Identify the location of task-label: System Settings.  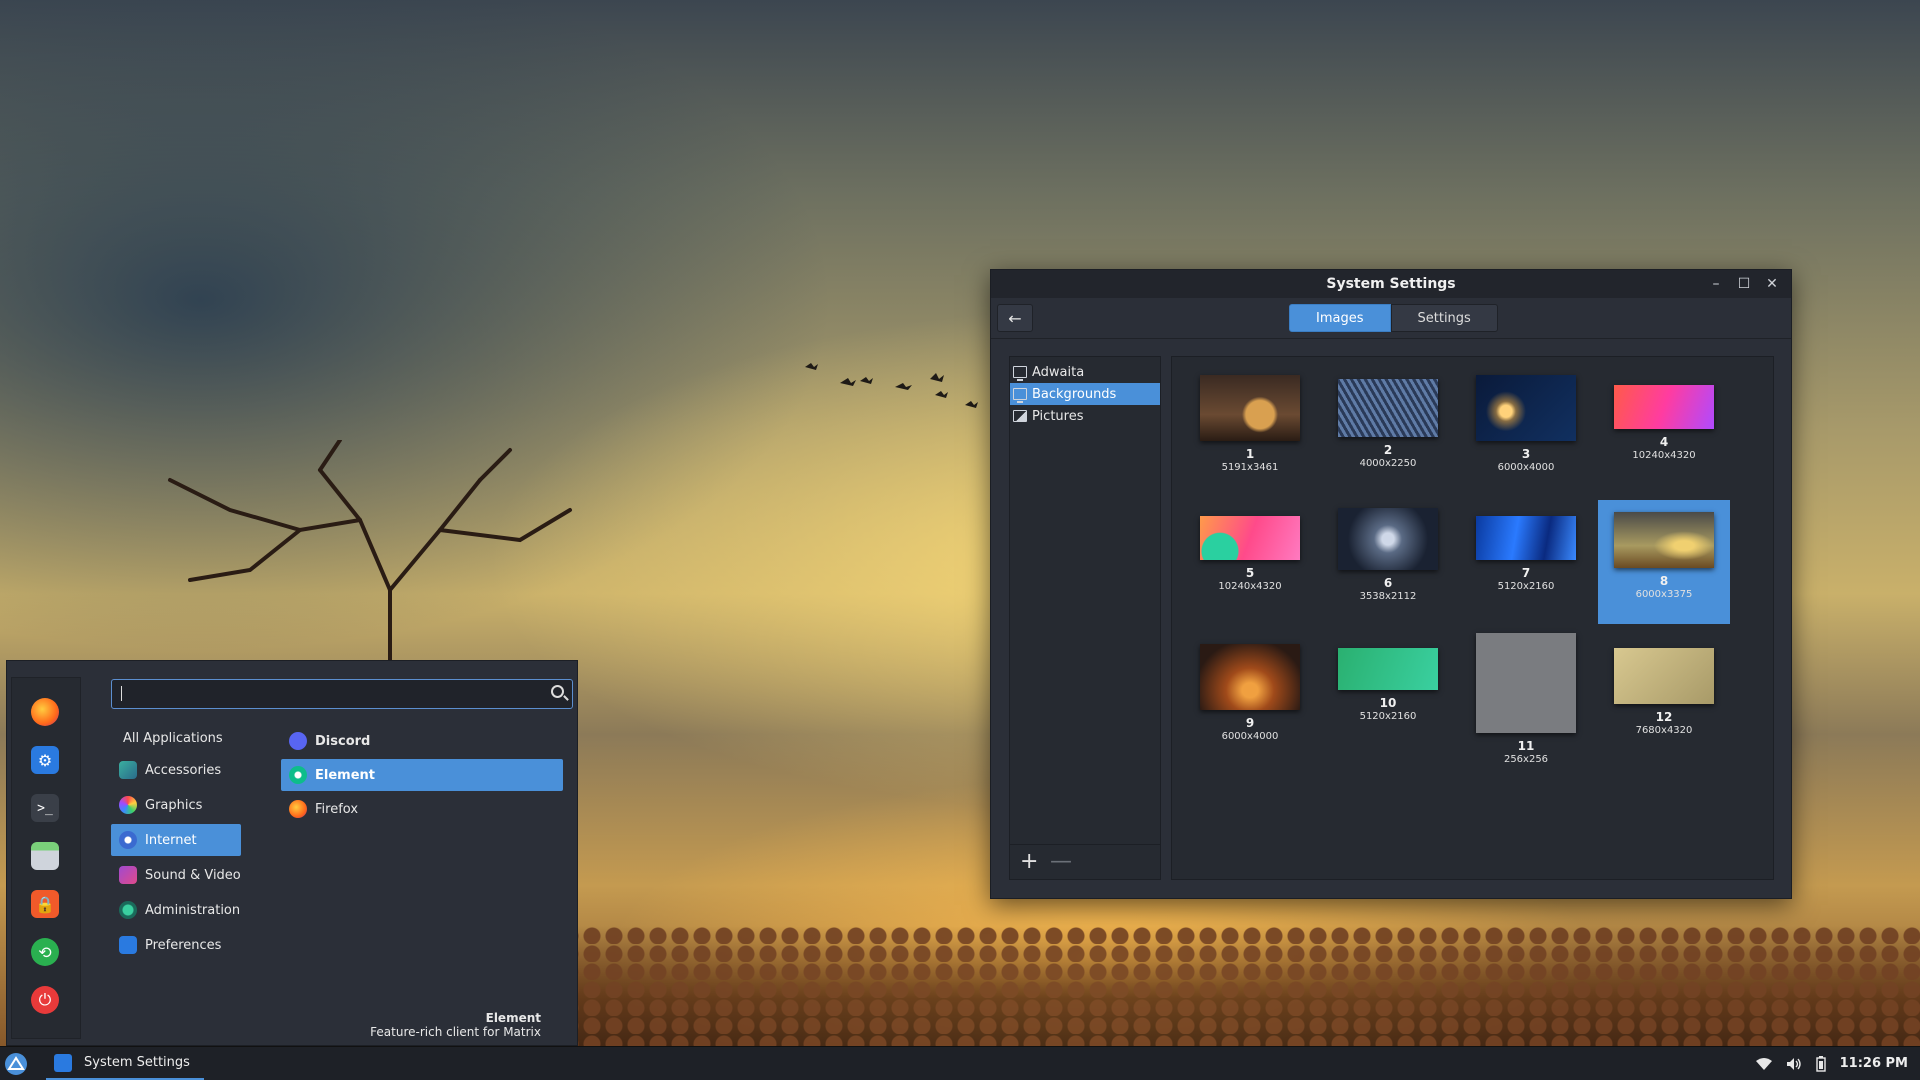
(137, 1062).